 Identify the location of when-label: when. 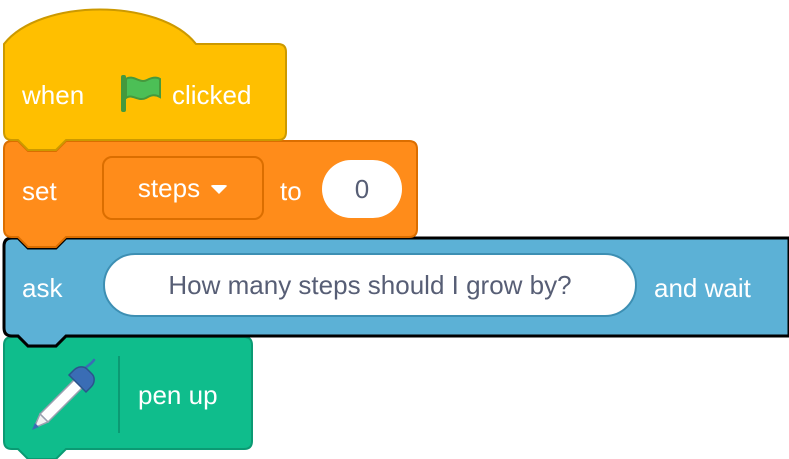
(53, 95).